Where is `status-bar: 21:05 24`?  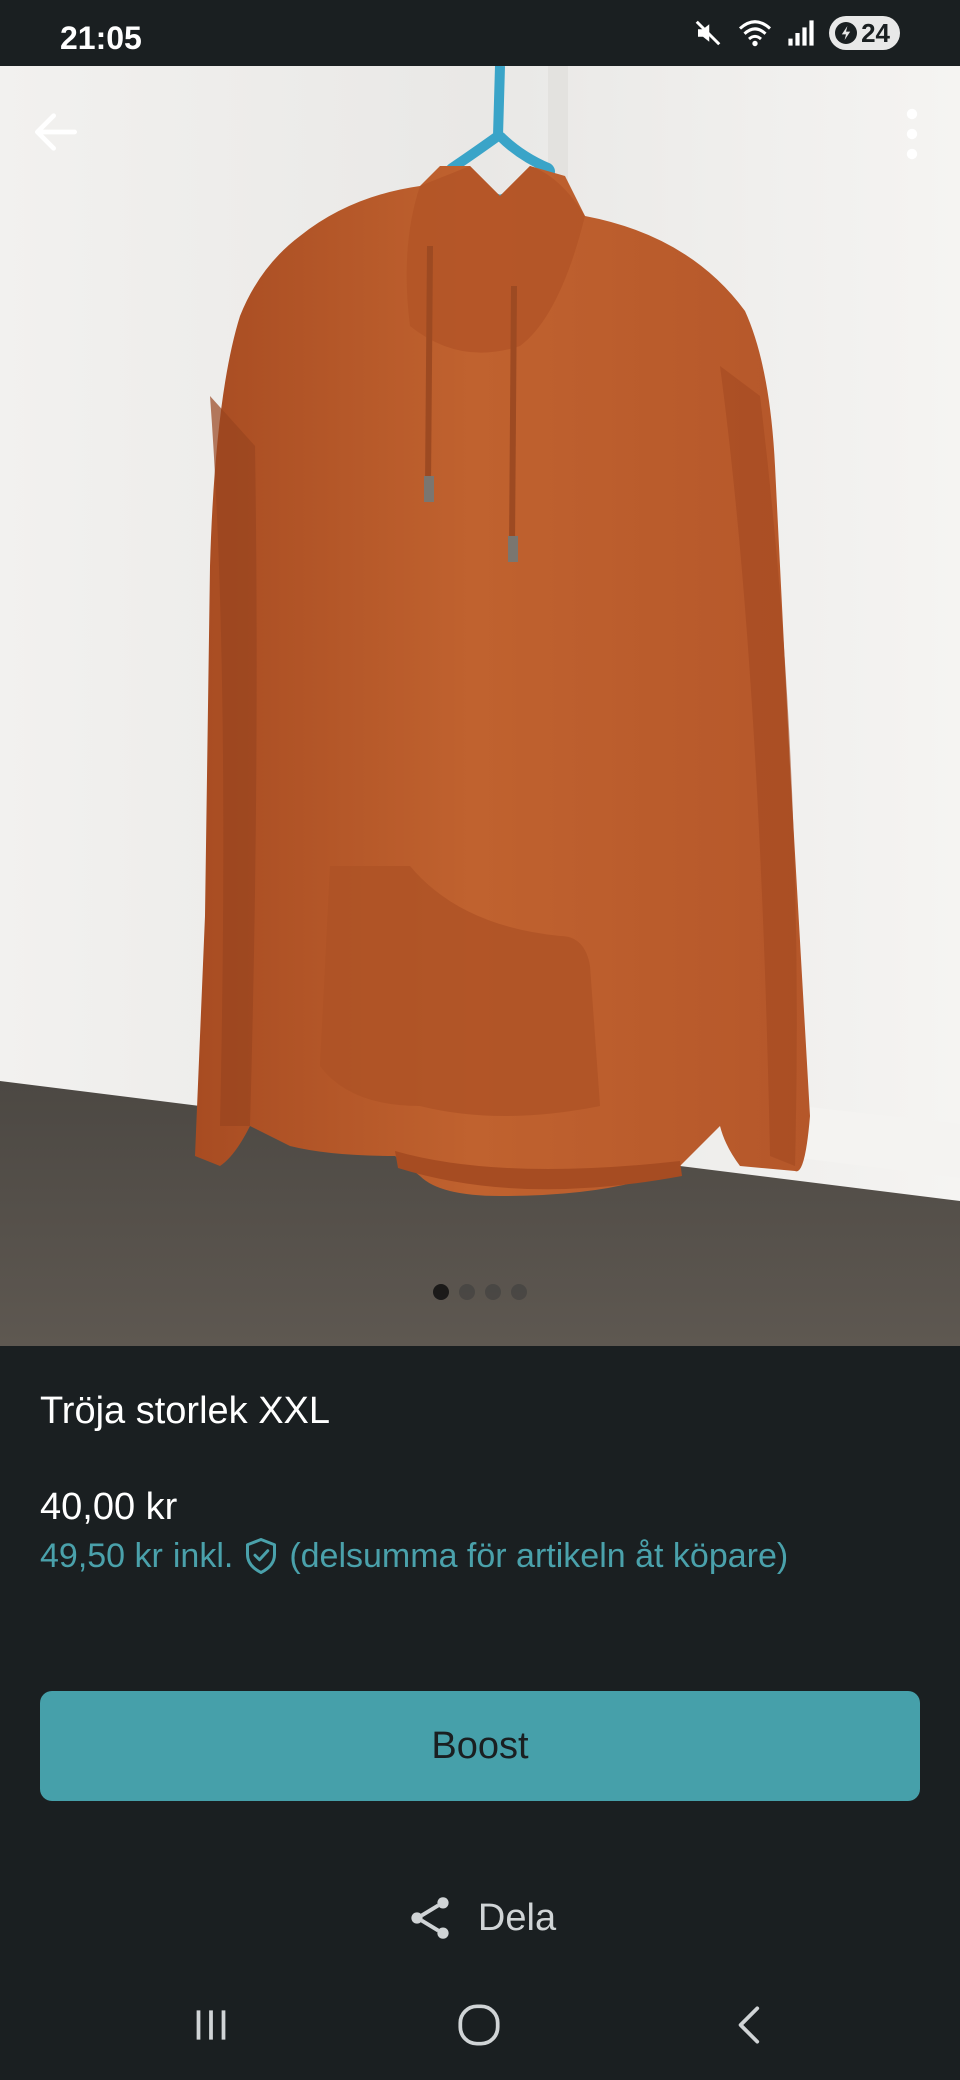 status-bar: 21:05 24 is located at coordinates (480, 33).